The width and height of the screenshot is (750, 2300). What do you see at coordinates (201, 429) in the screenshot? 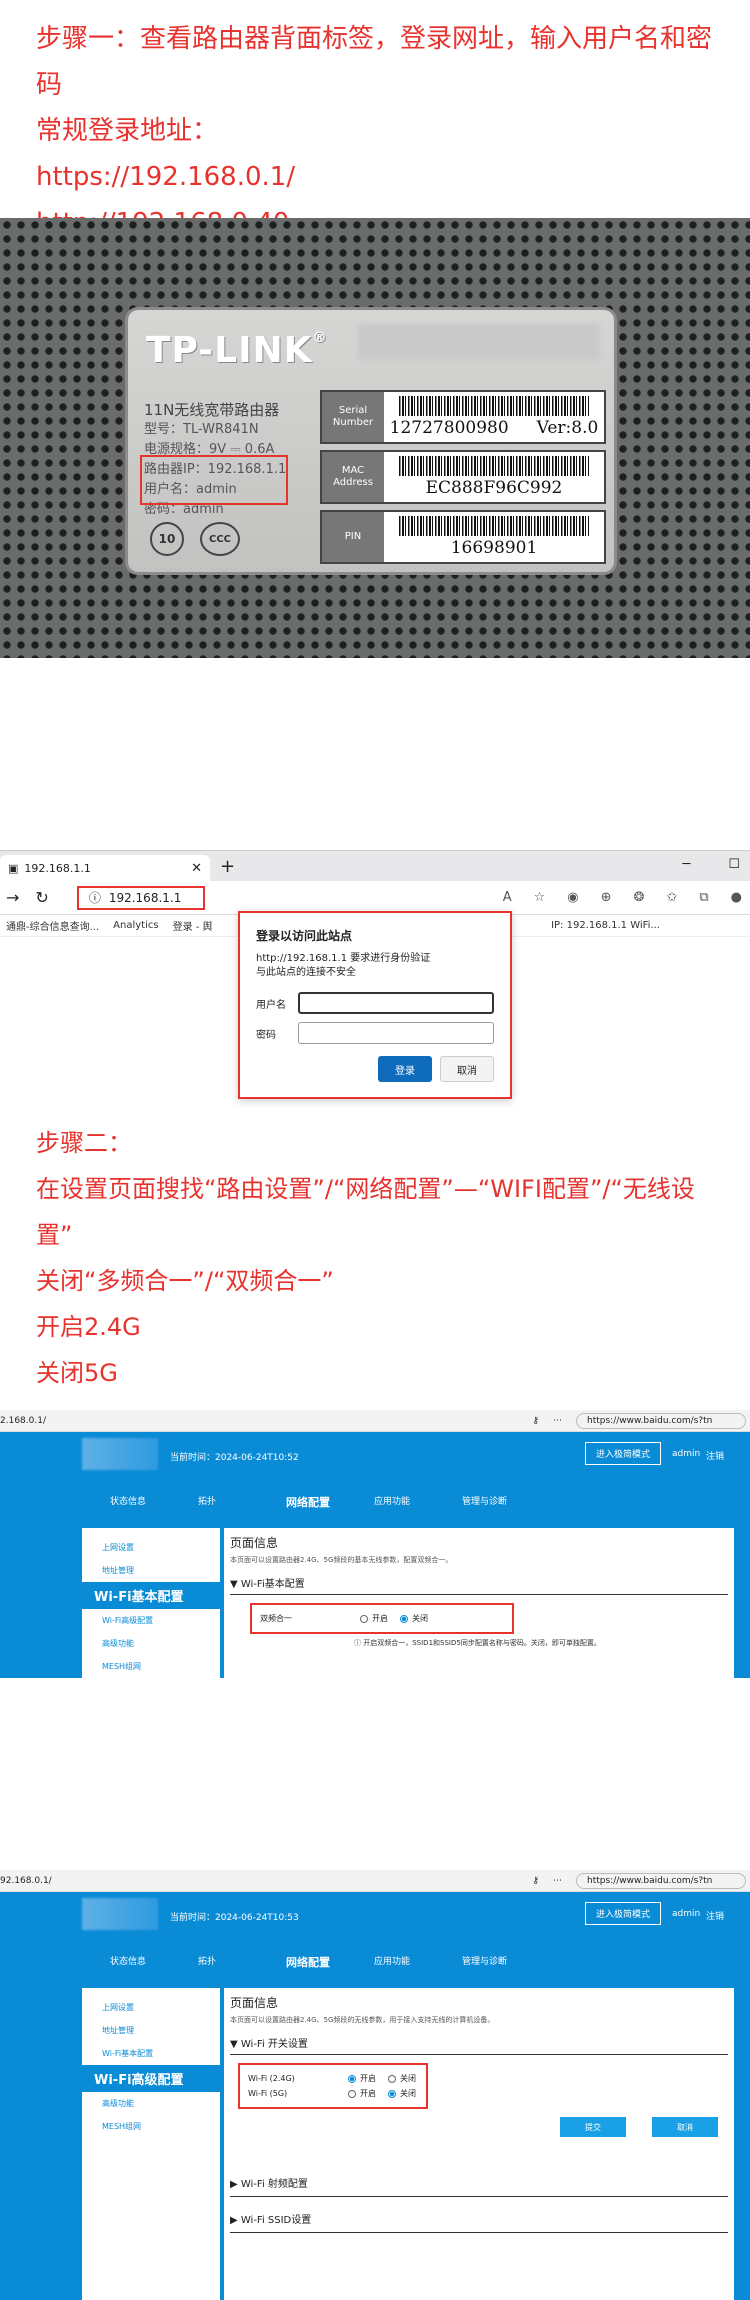
I see `model: 型号：TL-WR841N` at bounding box center [201, 429].